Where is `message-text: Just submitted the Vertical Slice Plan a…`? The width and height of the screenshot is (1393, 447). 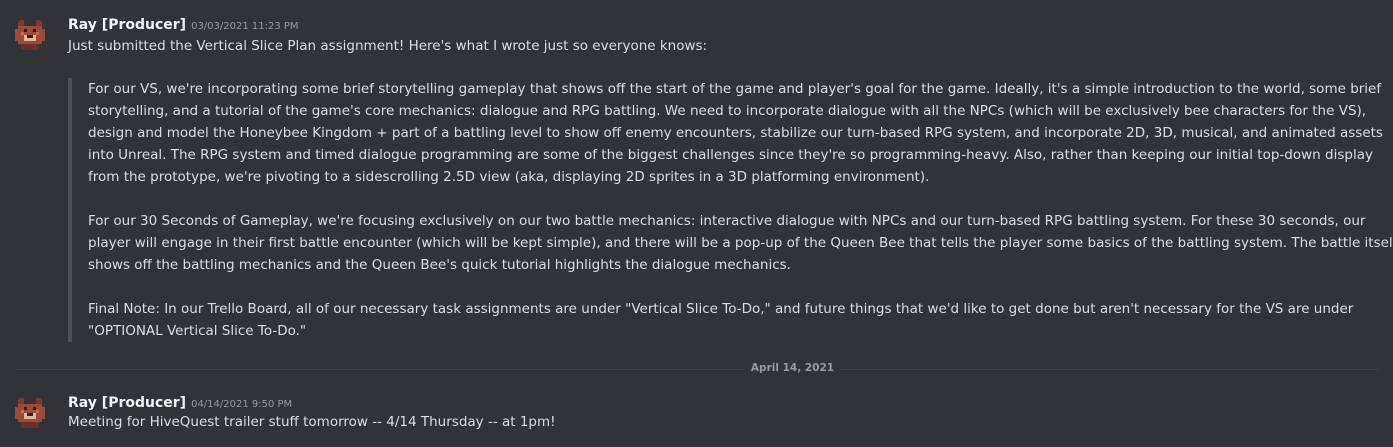
message-text: Just submitted the Vertical Slice Plan a… is located at coordinates (388, 46).